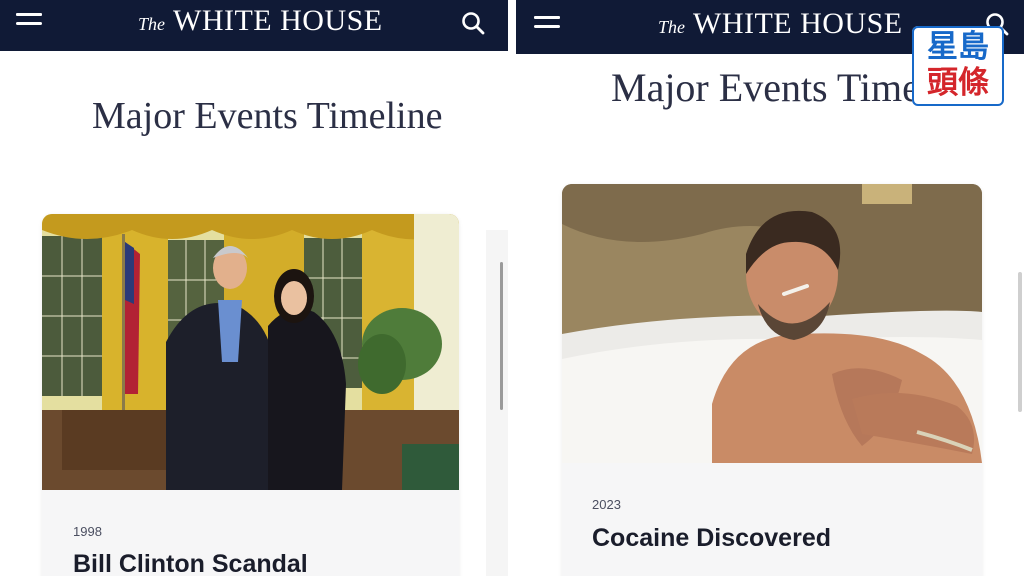  Describe the element at coordinates (190, 563) in the screenshot. I see `event-title: Bill Clinton Scandal` at that location.